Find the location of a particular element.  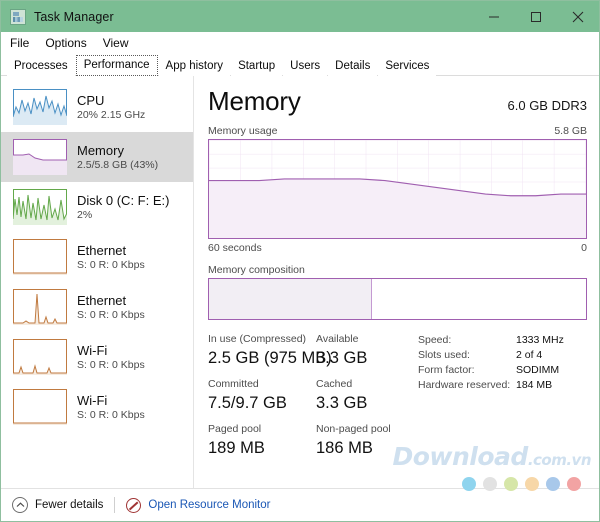

stat-value-text: 7.5/9.7 GB is located at coordinates (247, 403).